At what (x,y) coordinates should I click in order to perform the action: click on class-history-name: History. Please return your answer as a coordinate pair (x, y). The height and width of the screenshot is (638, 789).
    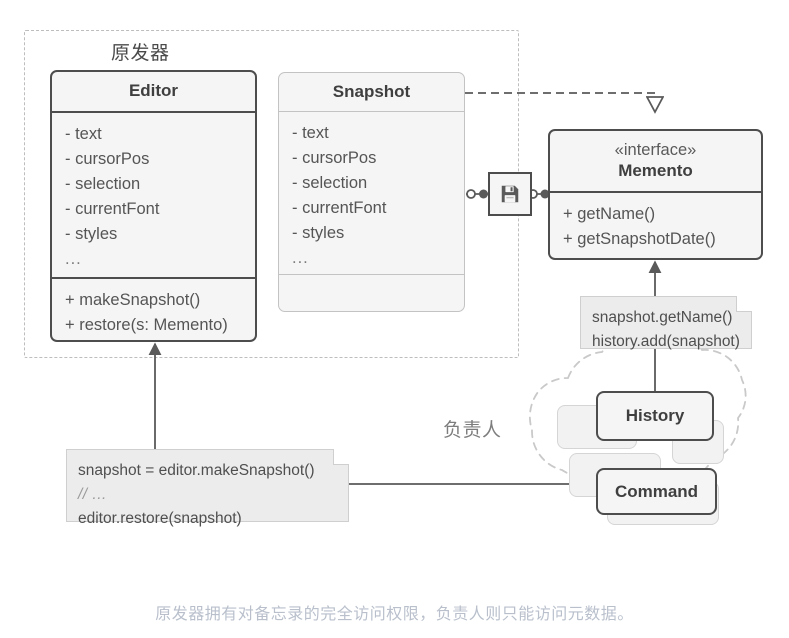
    Looking at the image, I should click on (655, 415).